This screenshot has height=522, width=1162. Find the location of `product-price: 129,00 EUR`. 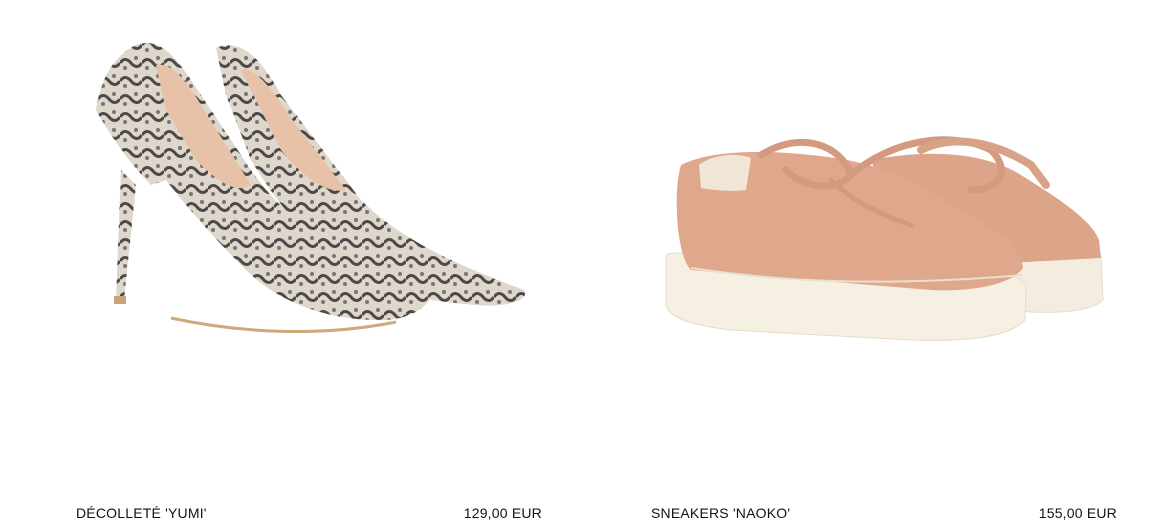

product-price: 129,00 EUR is located at coordinates (502, 513).